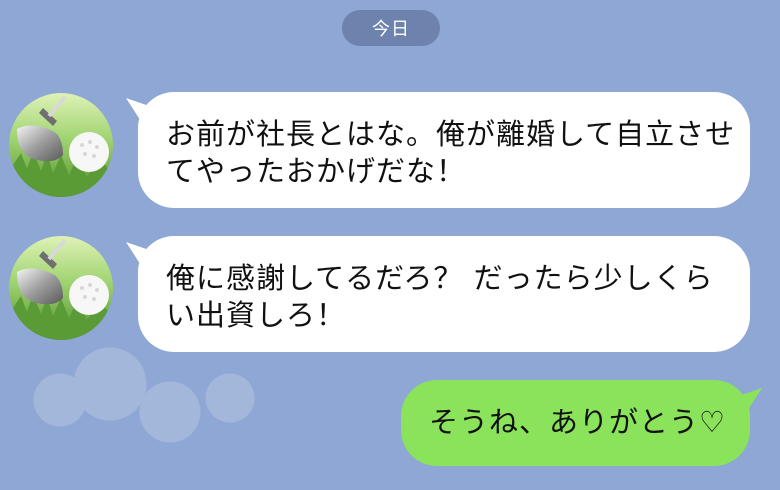 This screenshot has height=490, width=780. Describe the element at coordinates (440, 278) in the screenshot. I see `message-line: 俺に感謝してるだろ？ だったら少しくら` at that location.